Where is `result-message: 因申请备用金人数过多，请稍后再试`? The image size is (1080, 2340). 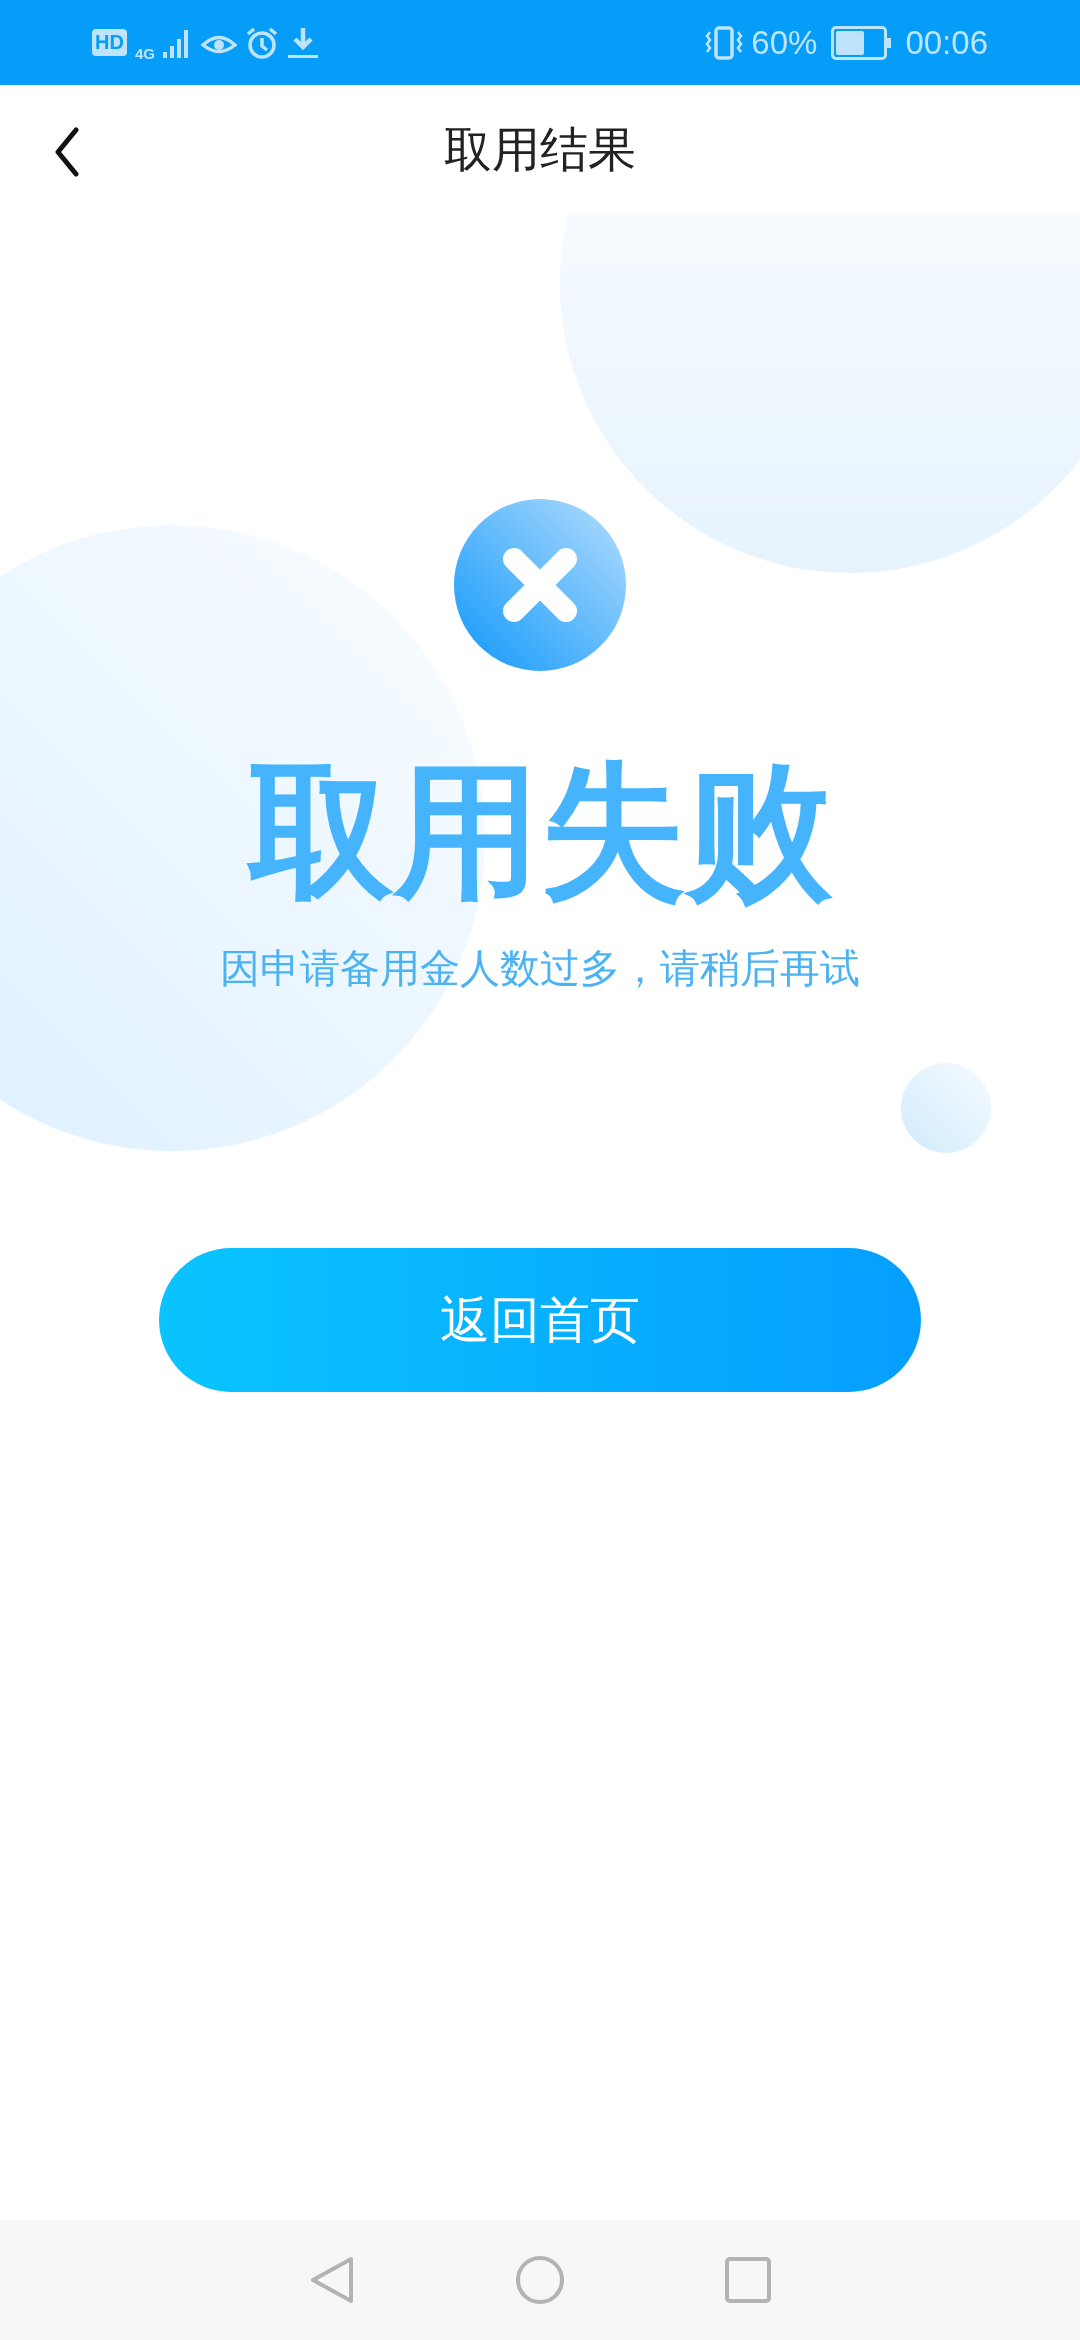 result-message: 因申请备用金人数过多，请稍后再试 is located at coordinates (540, 968).